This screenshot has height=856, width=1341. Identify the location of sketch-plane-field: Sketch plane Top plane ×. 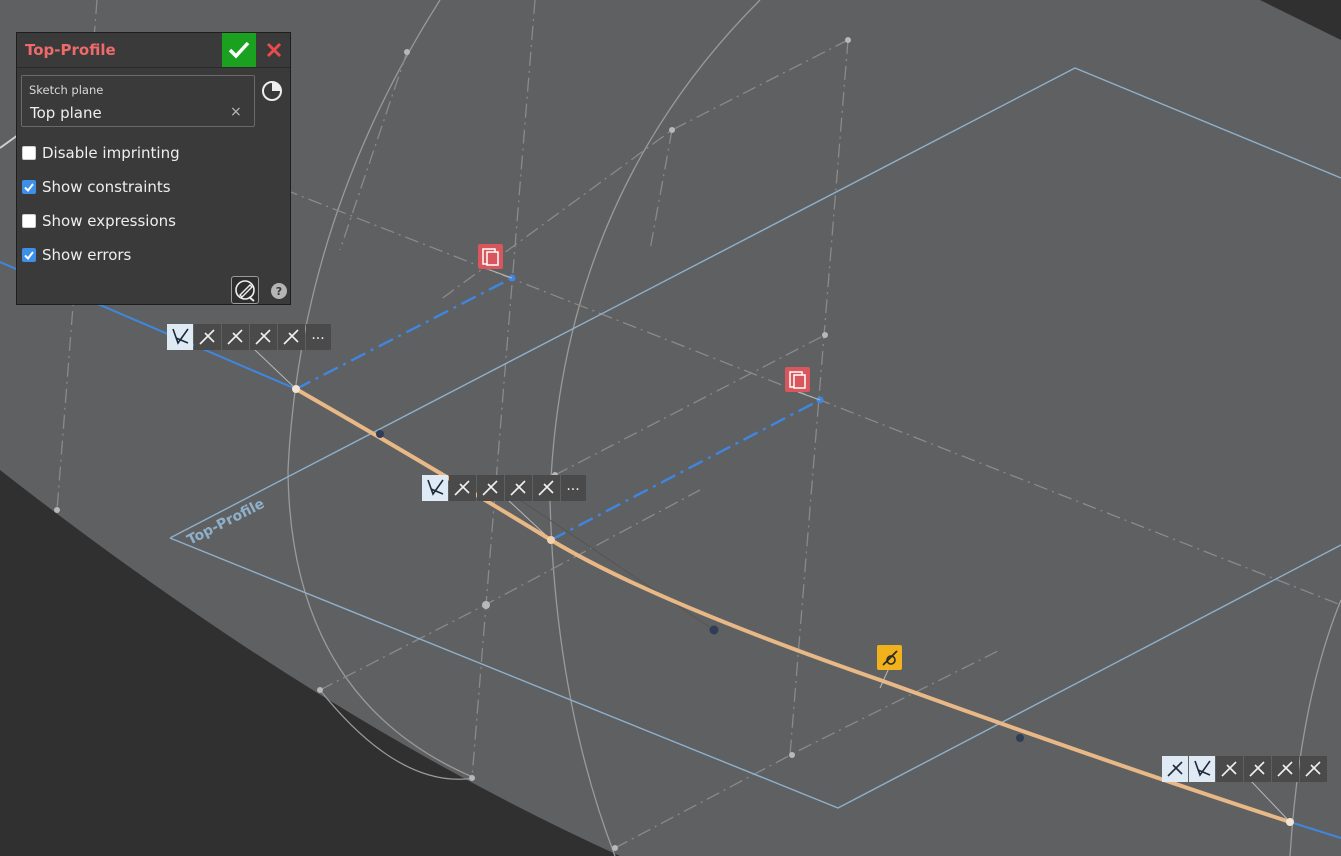
(138, 101).